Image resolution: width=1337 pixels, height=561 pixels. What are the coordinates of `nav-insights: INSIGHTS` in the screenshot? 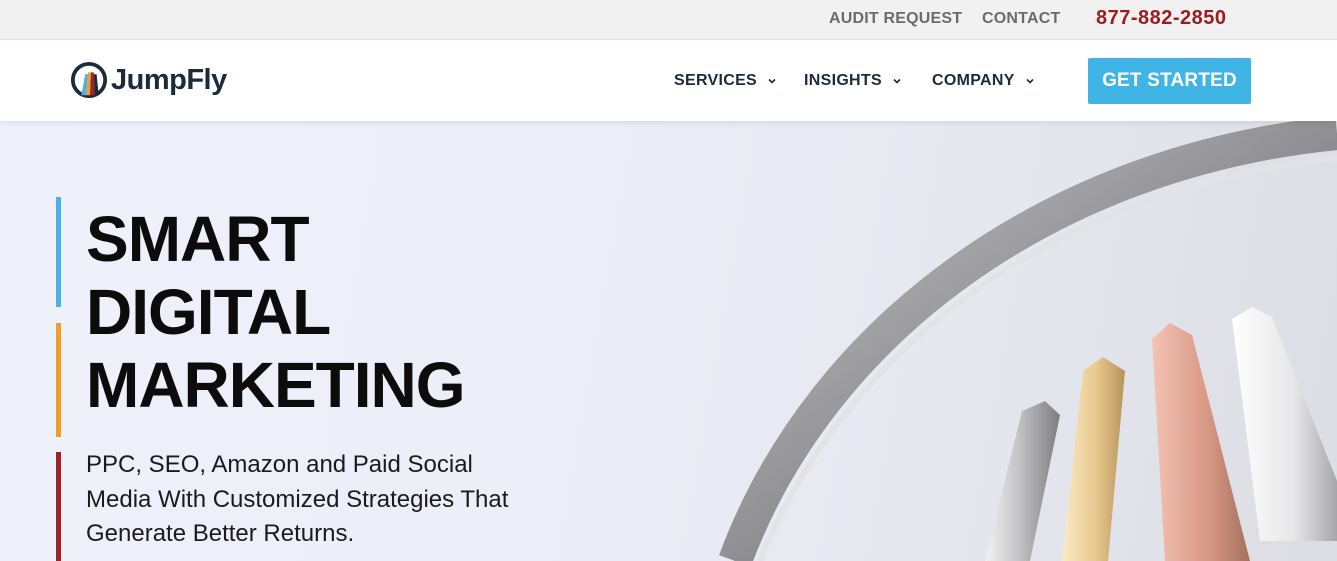 It's located at (853, 81).